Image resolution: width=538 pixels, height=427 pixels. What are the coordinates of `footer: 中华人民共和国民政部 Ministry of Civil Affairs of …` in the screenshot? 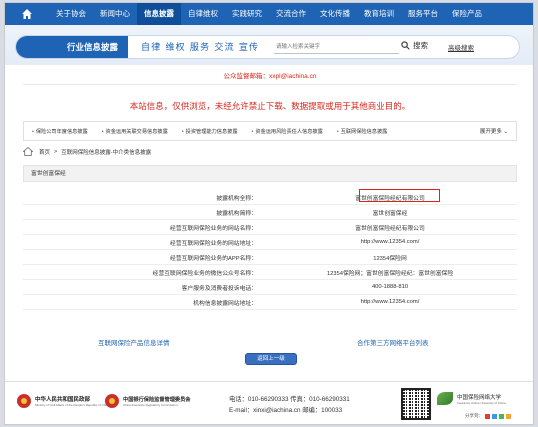 It's located at (269, 402).